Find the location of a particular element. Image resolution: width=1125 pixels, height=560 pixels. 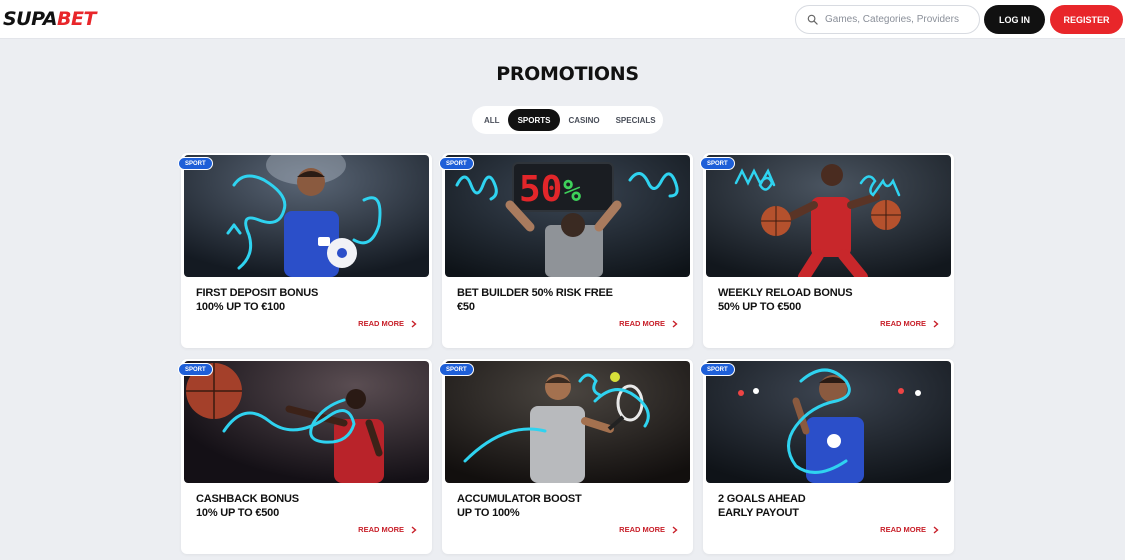

promo-image-footballer is located at coordinates (306, 216).